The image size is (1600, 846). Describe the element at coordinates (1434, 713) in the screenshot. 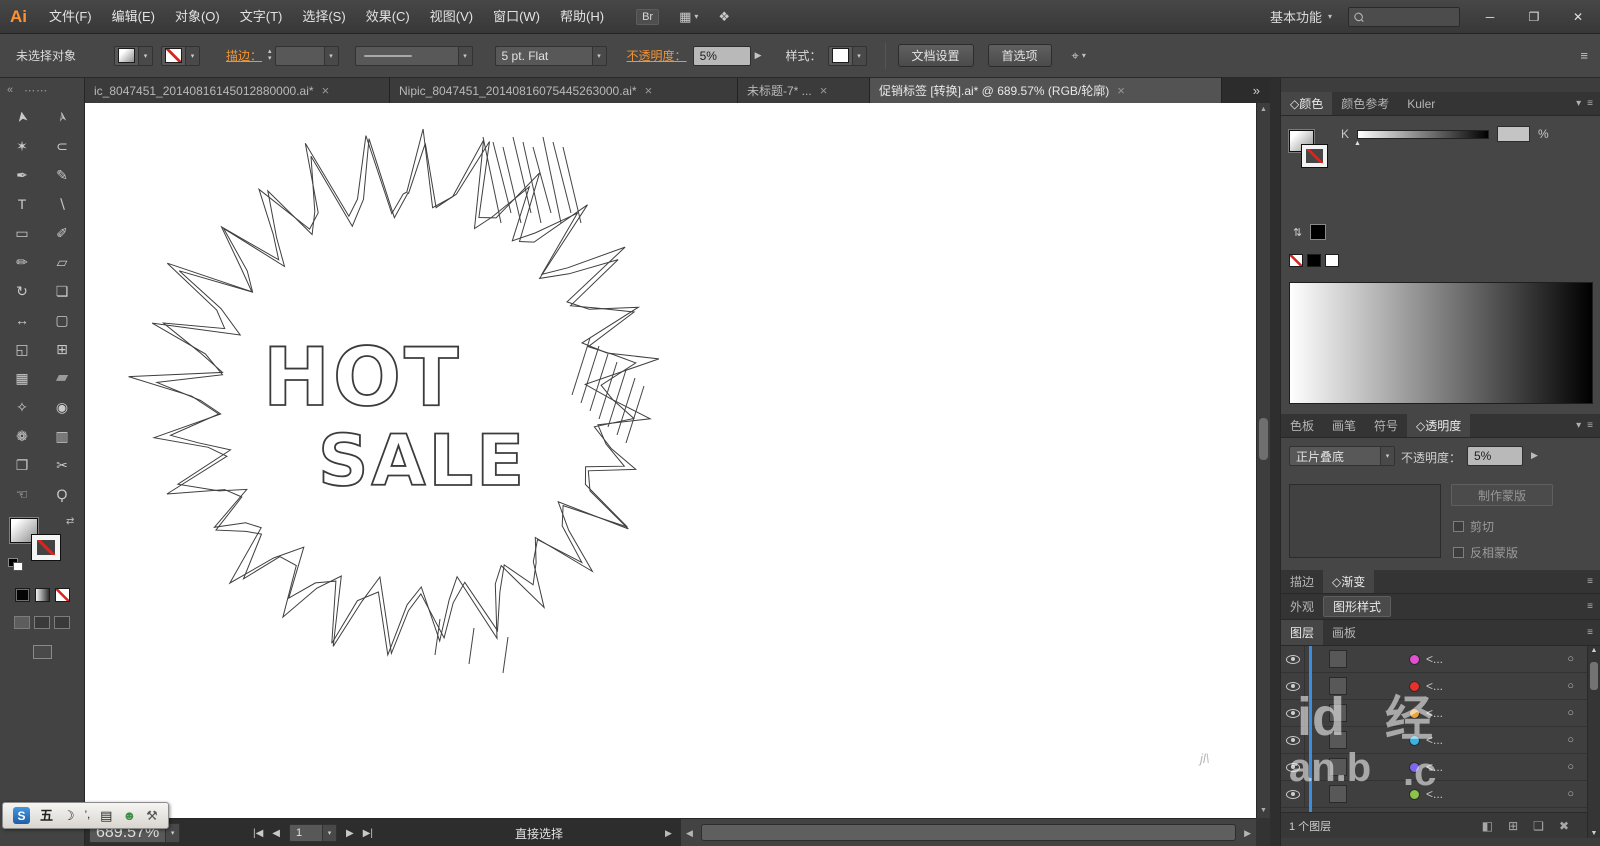

I see `layer-row-2: <... ○` at that location.